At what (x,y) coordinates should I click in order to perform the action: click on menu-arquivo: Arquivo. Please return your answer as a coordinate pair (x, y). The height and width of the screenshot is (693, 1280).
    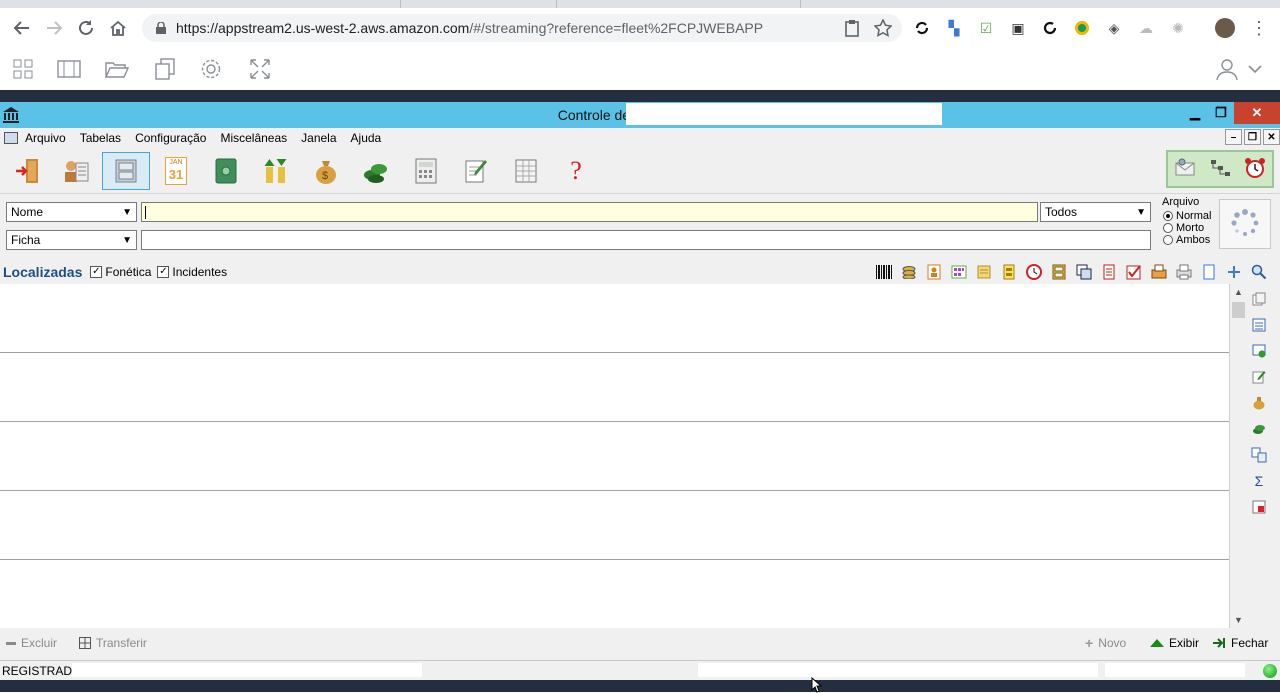
    Looking at the image, I should click on (45, 138).